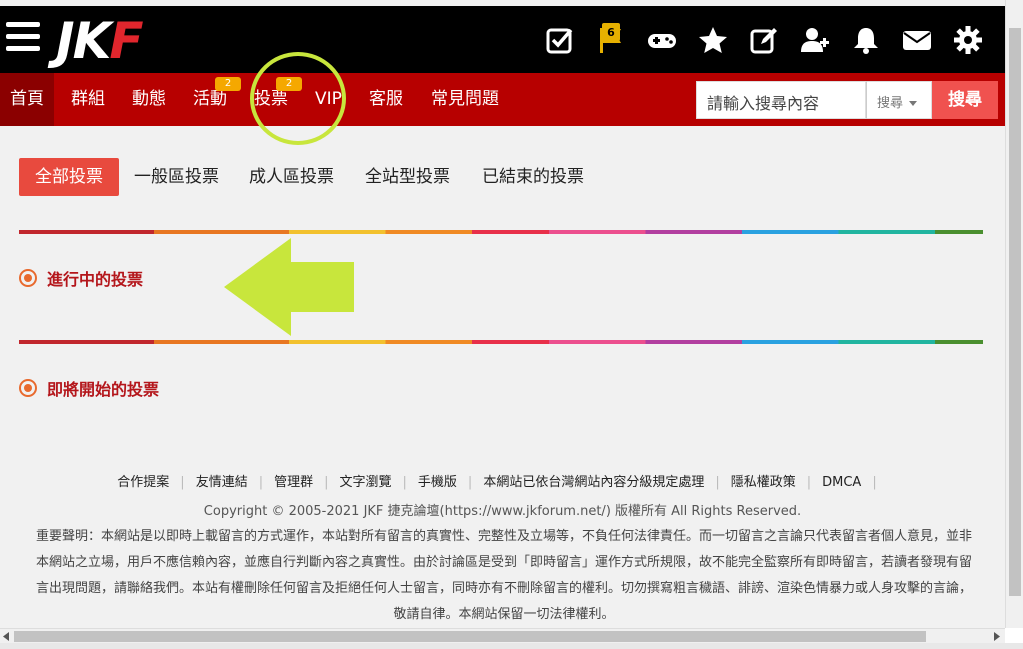 The height and width of the screenshot is (649, 1023). Describe the element at coordinates (83, 41) in the screenshot. I see `logo-text-jk: JK` at that location.